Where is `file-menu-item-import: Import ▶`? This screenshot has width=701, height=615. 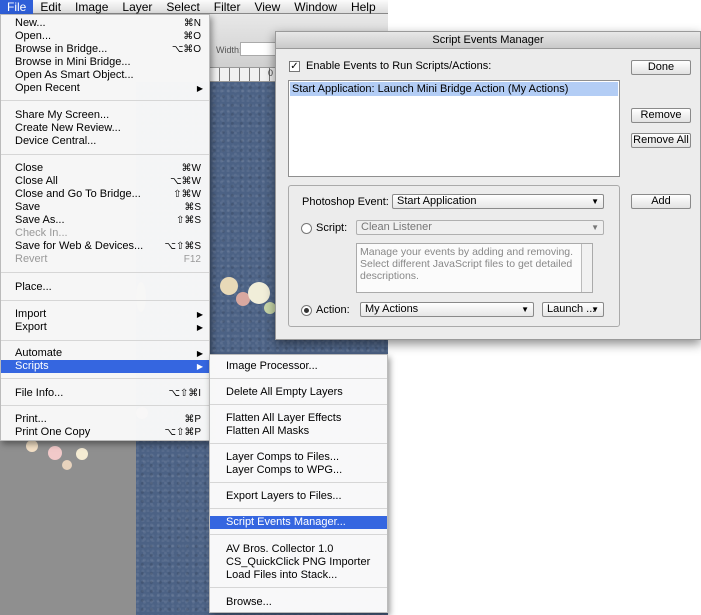
file-menu-item-import: Import ▶ is located at coordinates (105, 314).